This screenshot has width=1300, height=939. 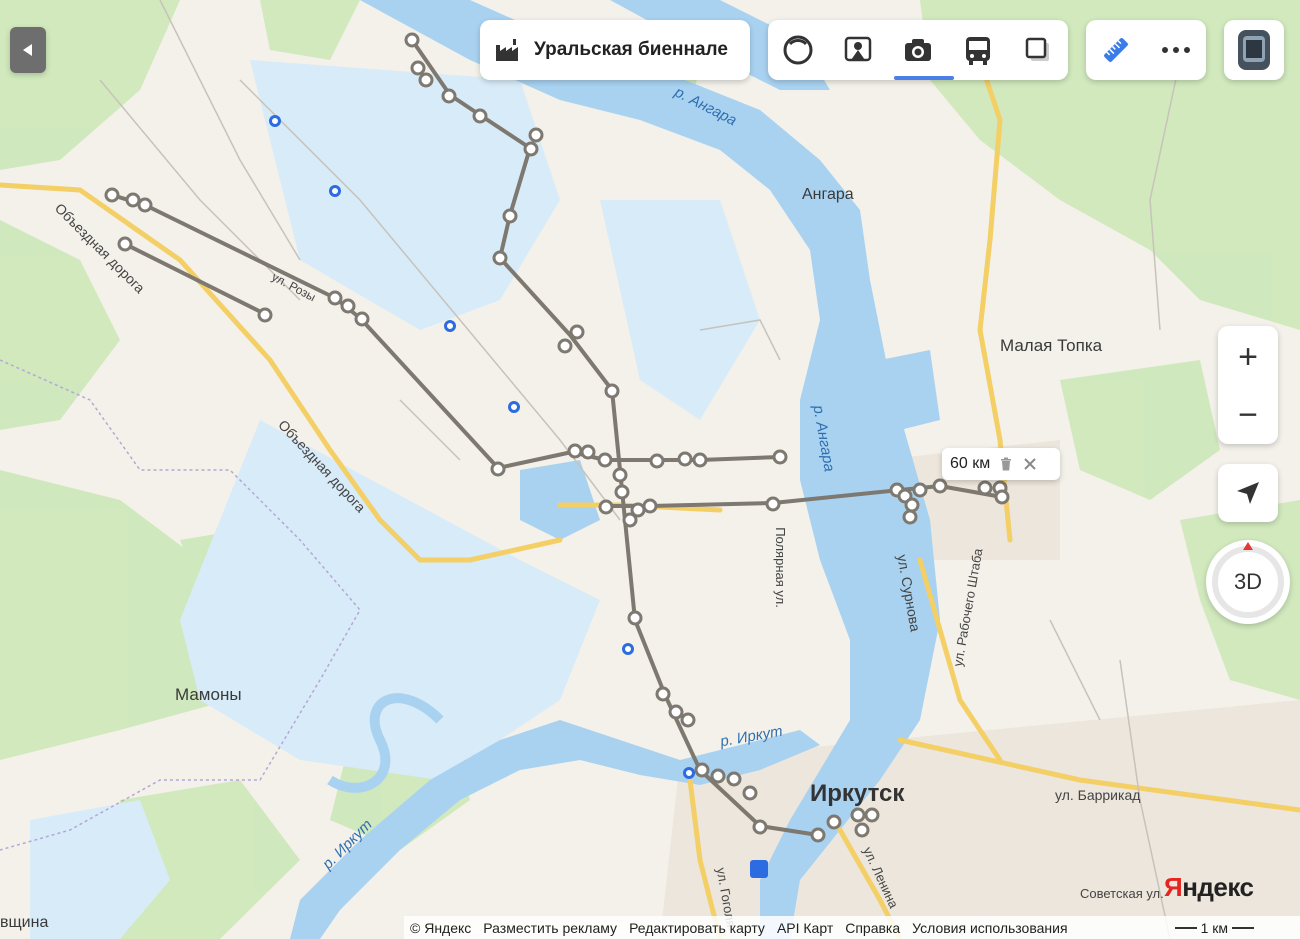 I want to click on trash-icon, so click(x=1006, y=464).